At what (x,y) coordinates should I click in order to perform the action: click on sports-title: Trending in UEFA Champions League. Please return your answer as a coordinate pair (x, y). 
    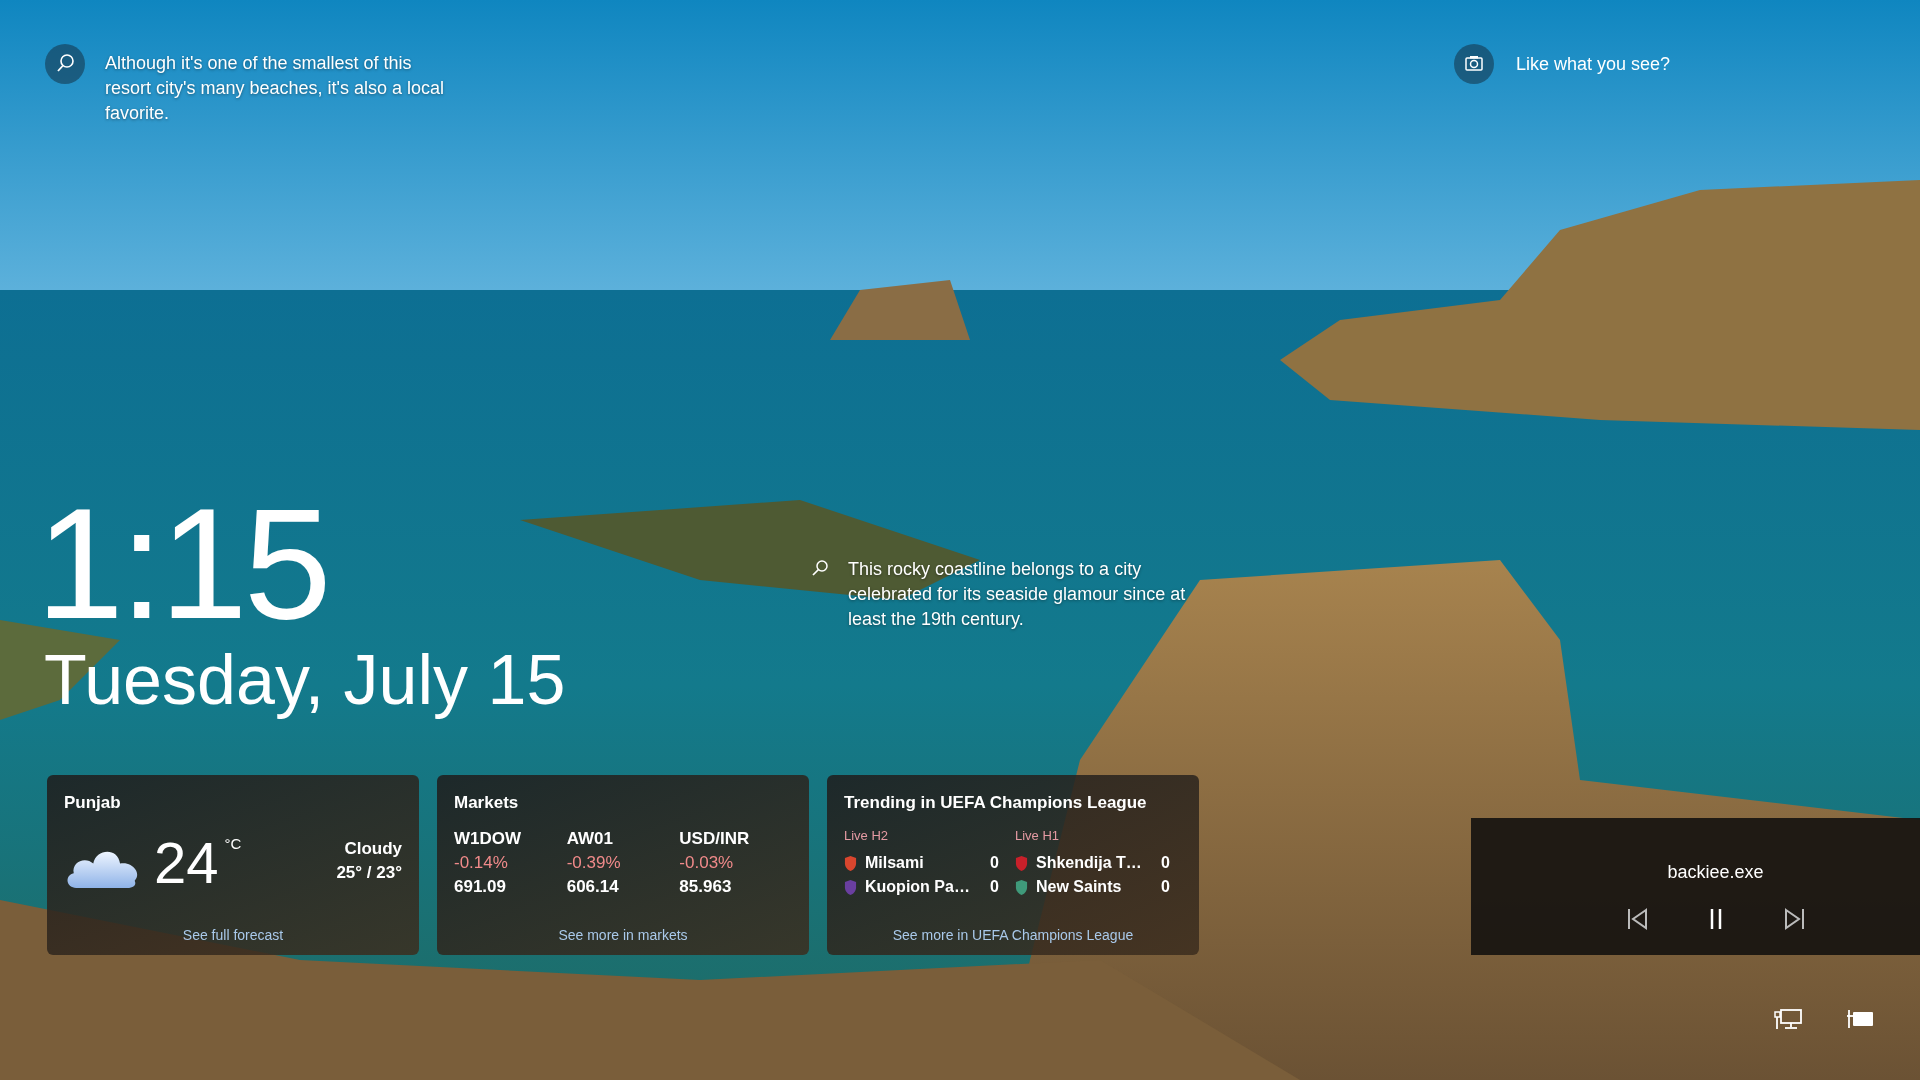
    Looking at the image, I should click on (996, 803).